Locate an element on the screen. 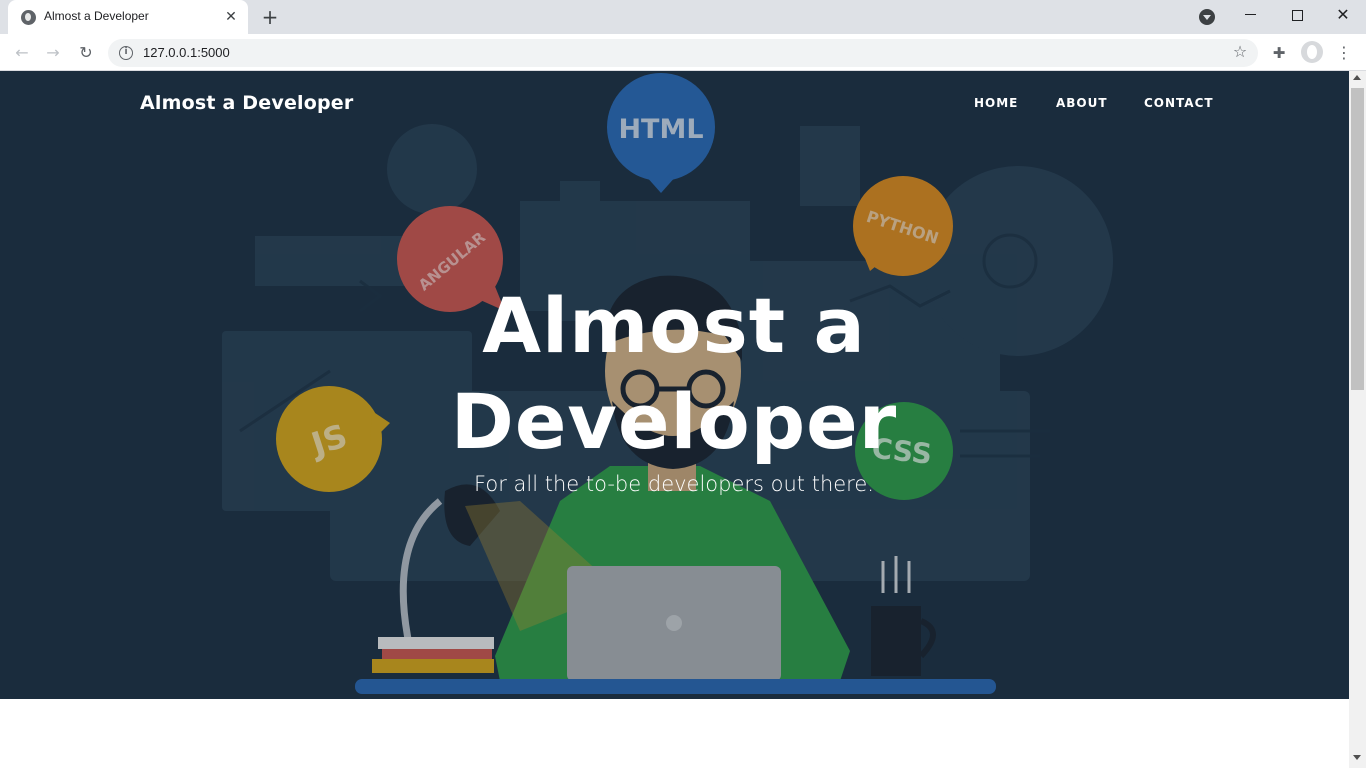 This screenshot has width=1366, height=768. nav-home: HOME is located at coordinates (996, 103).